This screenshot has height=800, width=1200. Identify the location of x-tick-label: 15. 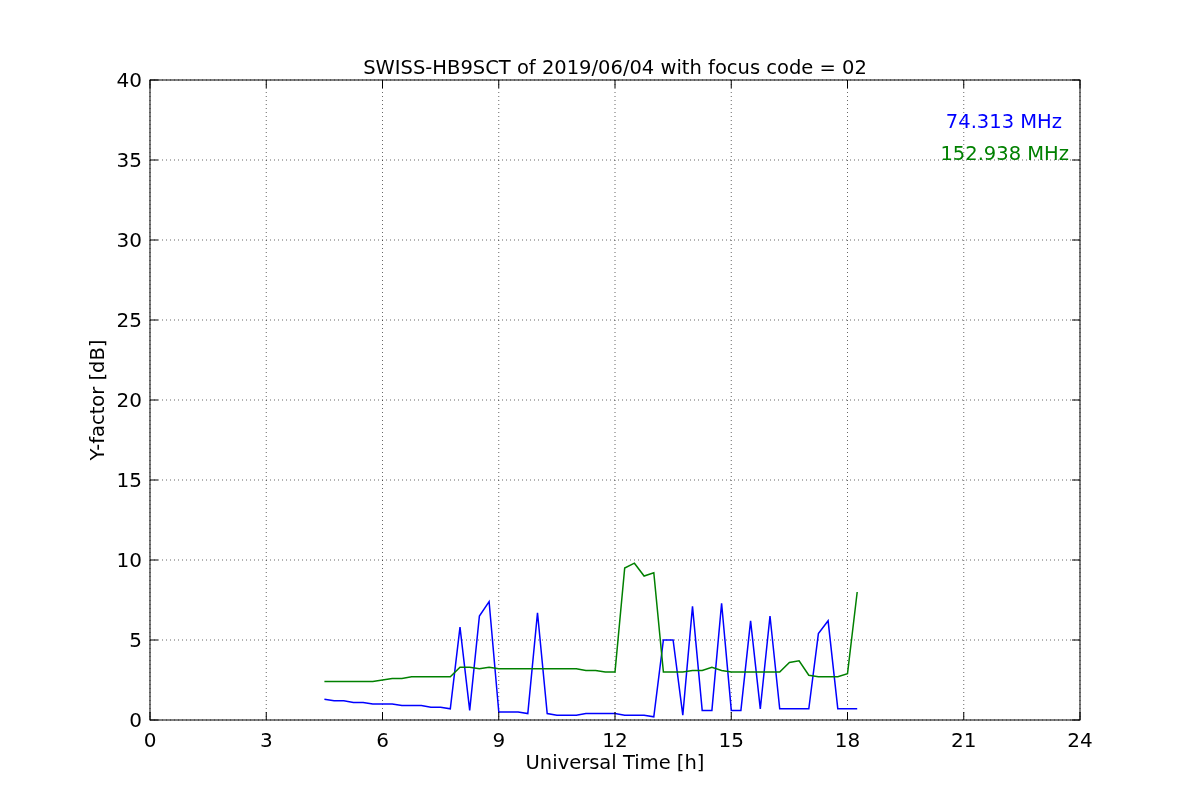
(731, 740).